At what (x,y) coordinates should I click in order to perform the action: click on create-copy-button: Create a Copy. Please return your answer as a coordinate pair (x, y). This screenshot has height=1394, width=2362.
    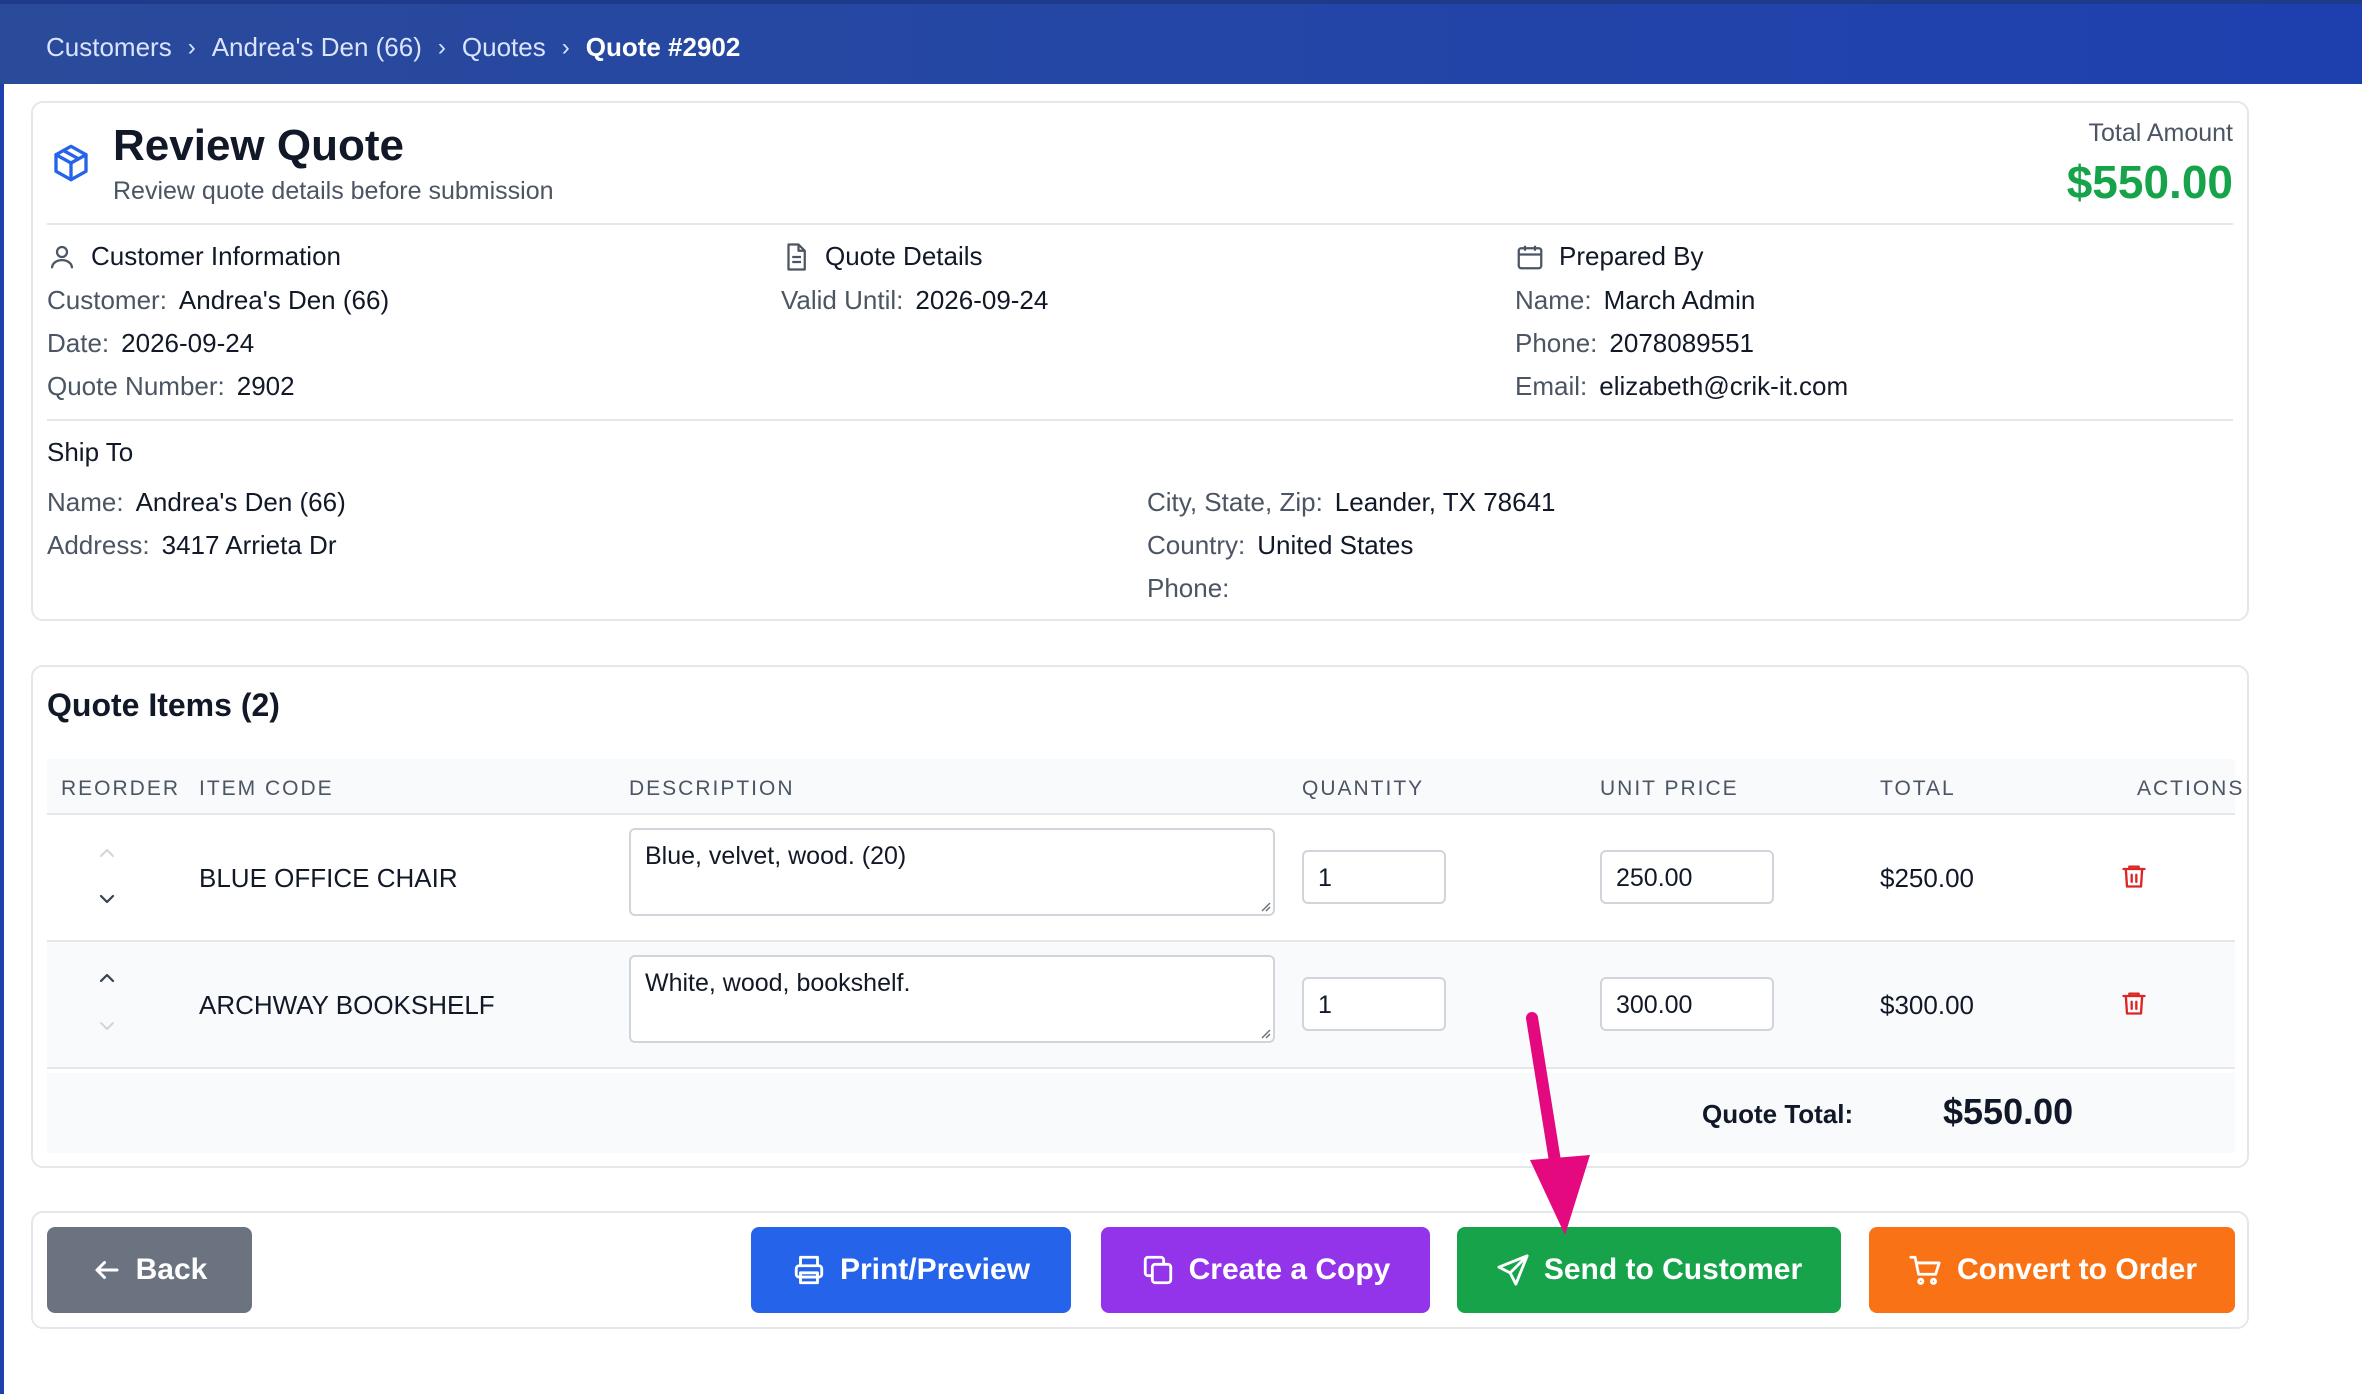
    Looking at the image, I should click on (1265, 1270).